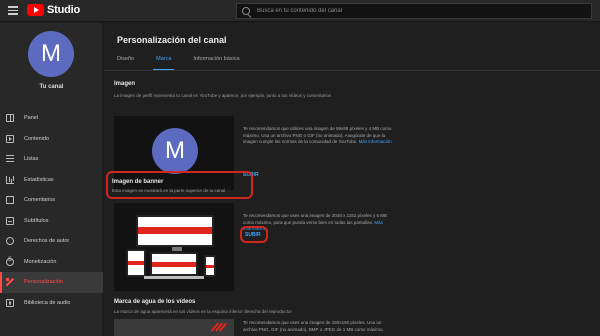 This screenshot has height=336, width=600. I want to click on tv-illustration, so click(175, 233).